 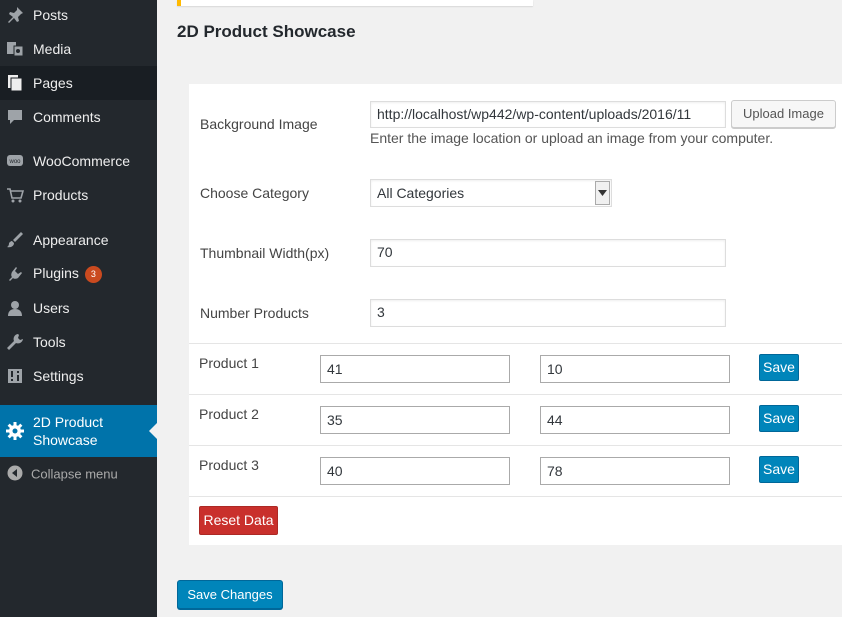 What do you see at coordinates (78, 49) in the screenshot?
I see `menu-item-media: Media` at bounding box center [78, 49].